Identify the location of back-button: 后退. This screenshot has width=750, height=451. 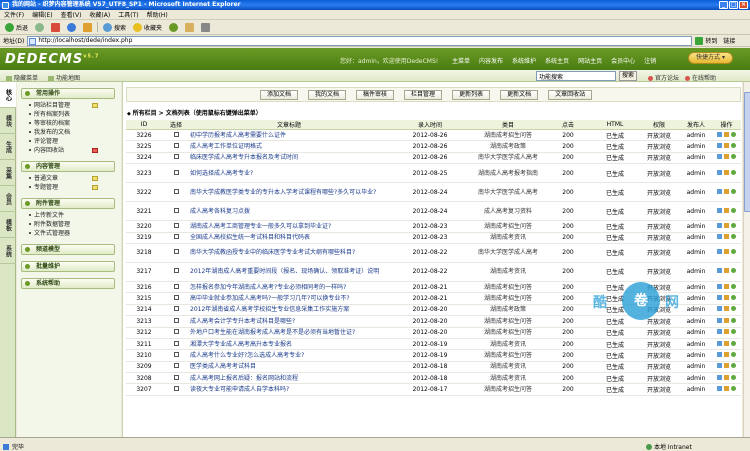
(16, 27).